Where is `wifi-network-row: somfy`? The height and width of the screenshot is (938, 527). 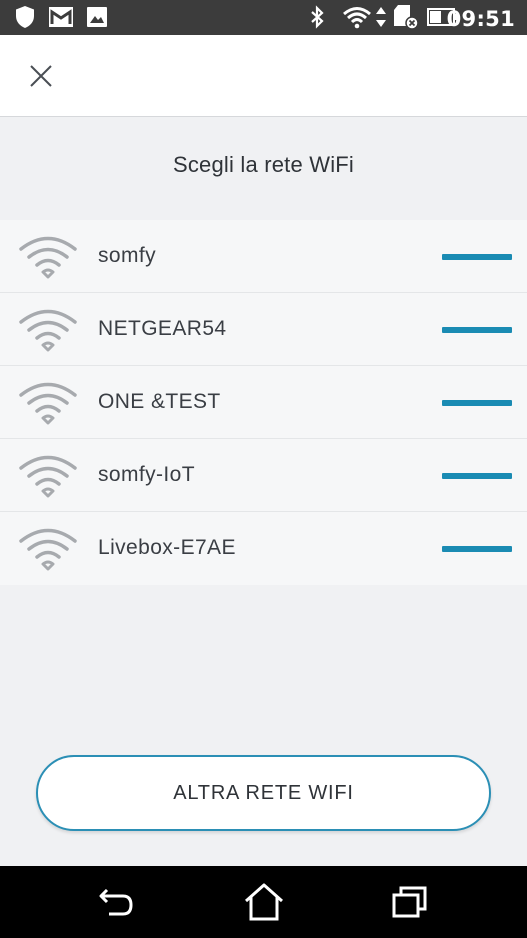 wifi-network-row: somfy is located at coordinates (263, 256).